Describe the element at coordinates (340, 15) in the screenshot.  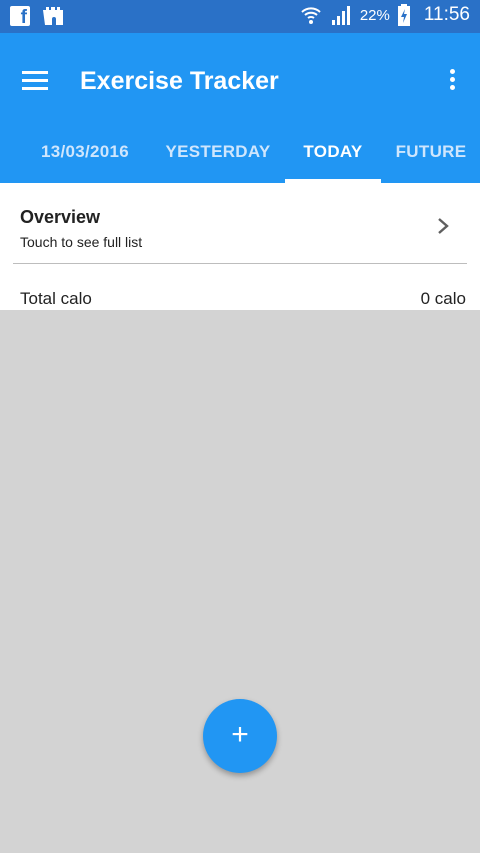
I see `signal-icon` at that location.